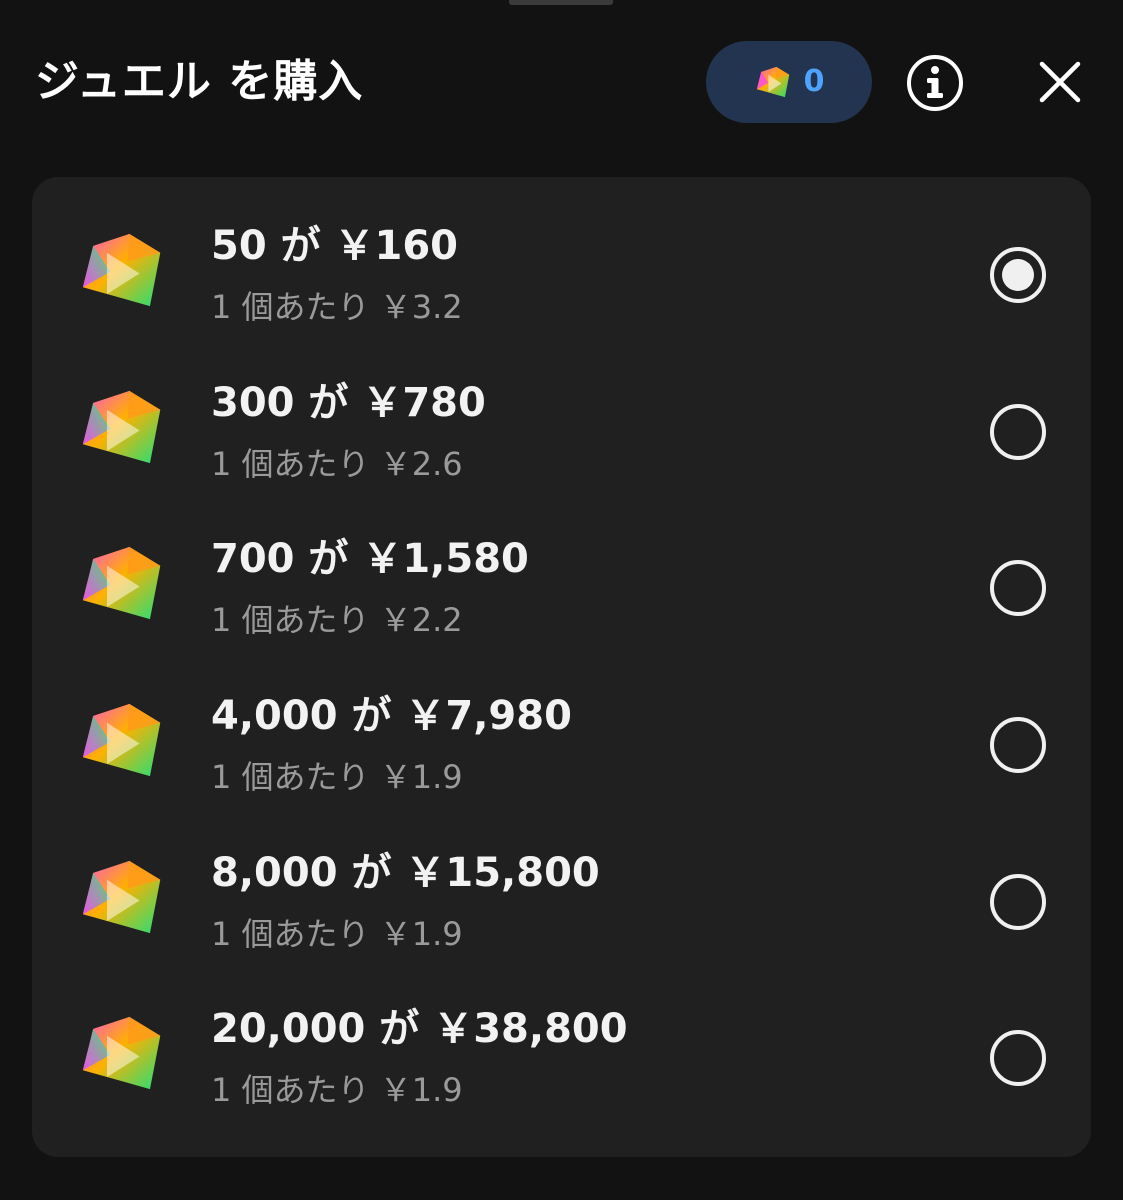 Image resolution: width=1123 pixels, height=1200 pixels. Describe the element at coordinates (935, 83) in the screenshot. I see `info-icon` at that location.